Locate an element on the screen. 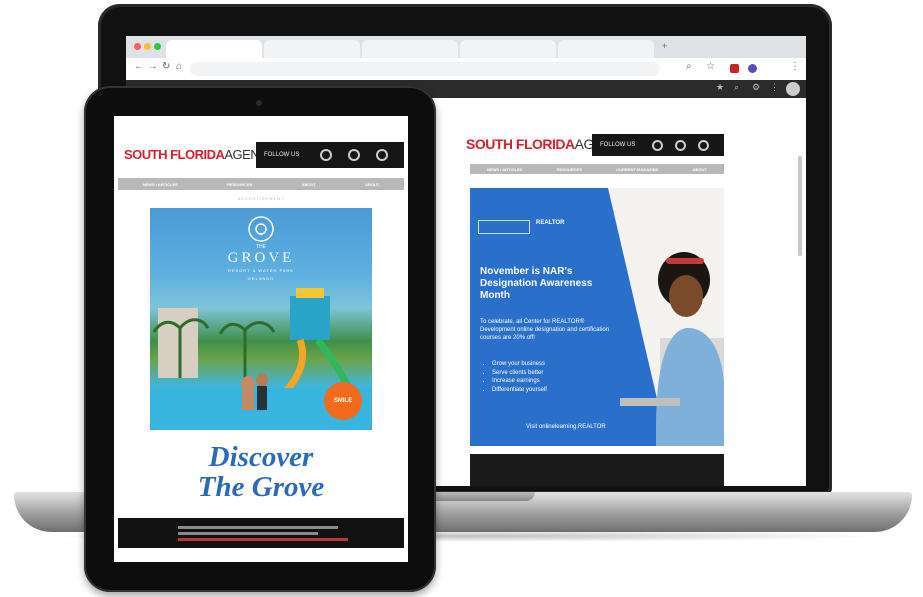 The width and height of the screenshot is (923, 597). browser-tab-bar: + is located at coordinates (466, 47).